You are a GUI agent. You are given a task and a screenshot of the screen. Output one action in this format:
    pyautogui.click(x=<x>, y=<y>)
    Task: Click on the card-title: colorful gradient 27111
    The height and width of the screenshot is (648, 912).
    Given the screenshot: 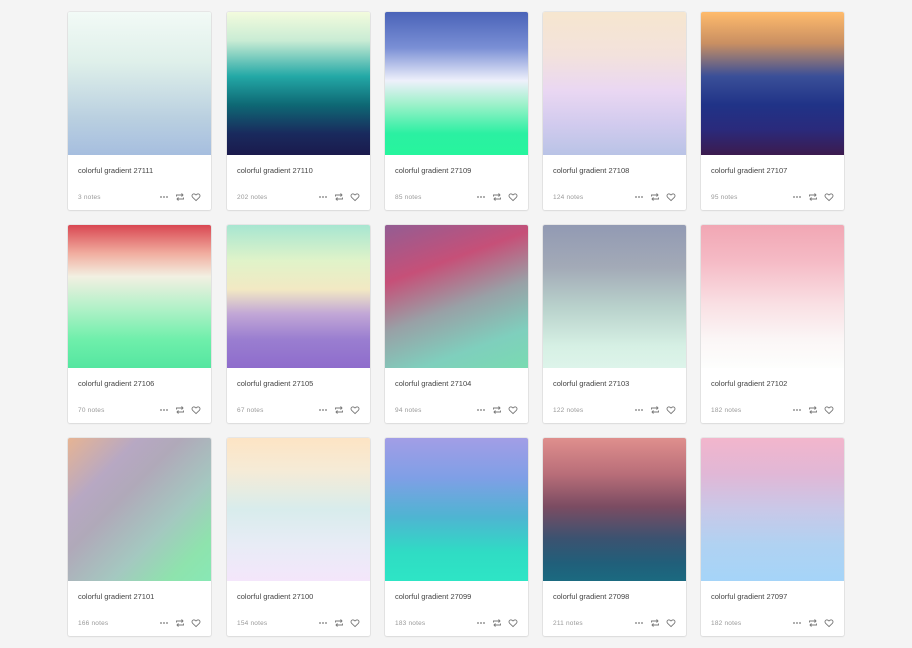 What is the action you would take?
    pyautogui.click(x=115, y=170)
    